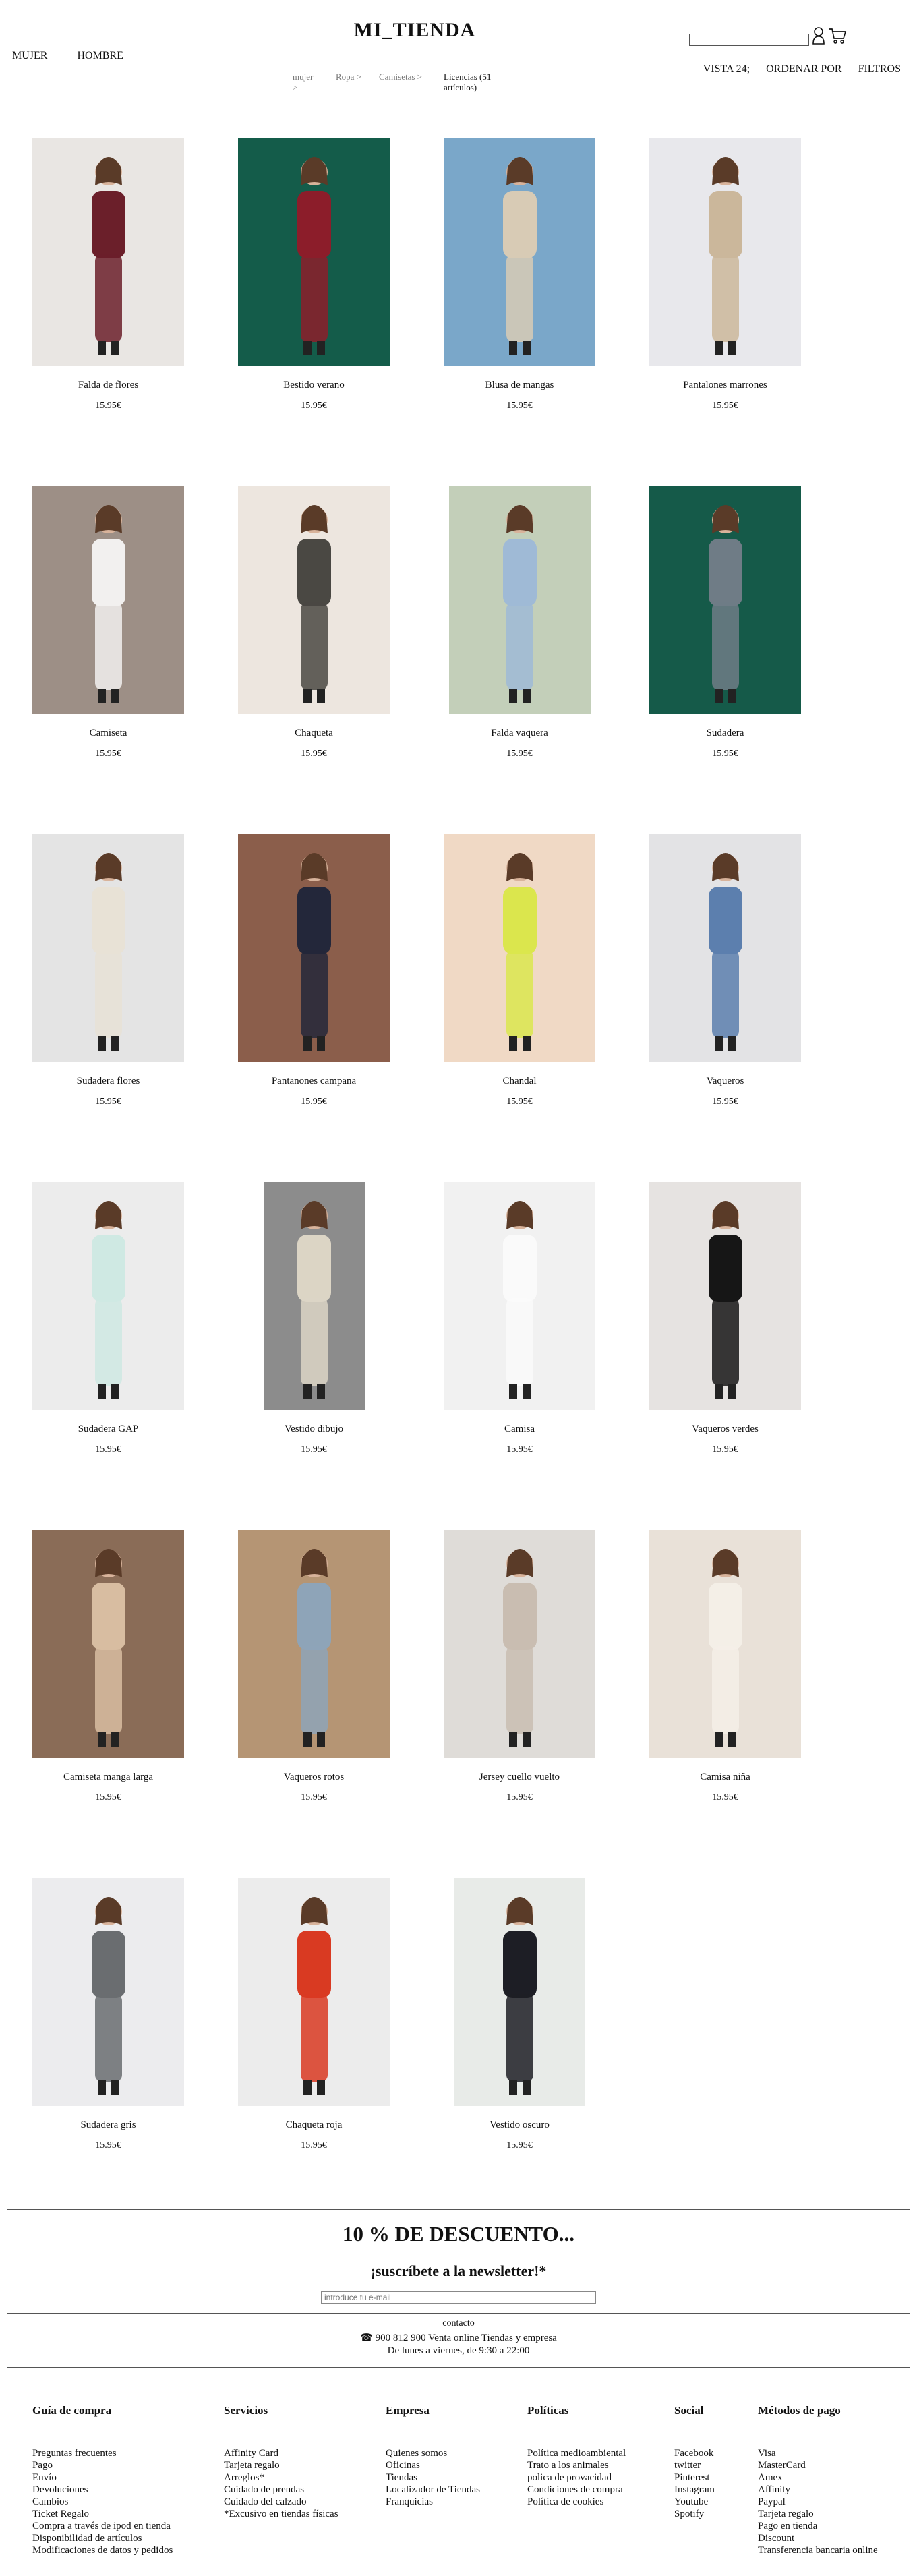  I want to click on product-card: Vaqueros rotos 15.95€, so click(314, 1666).